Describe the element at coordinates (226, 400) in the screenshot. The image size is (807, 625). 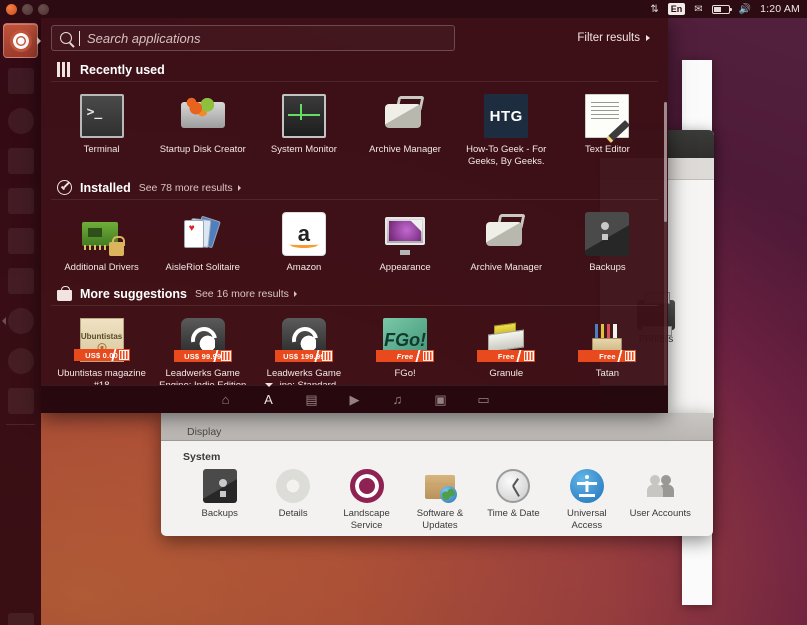
I see `lens-home-icon: ⌂` at that location.